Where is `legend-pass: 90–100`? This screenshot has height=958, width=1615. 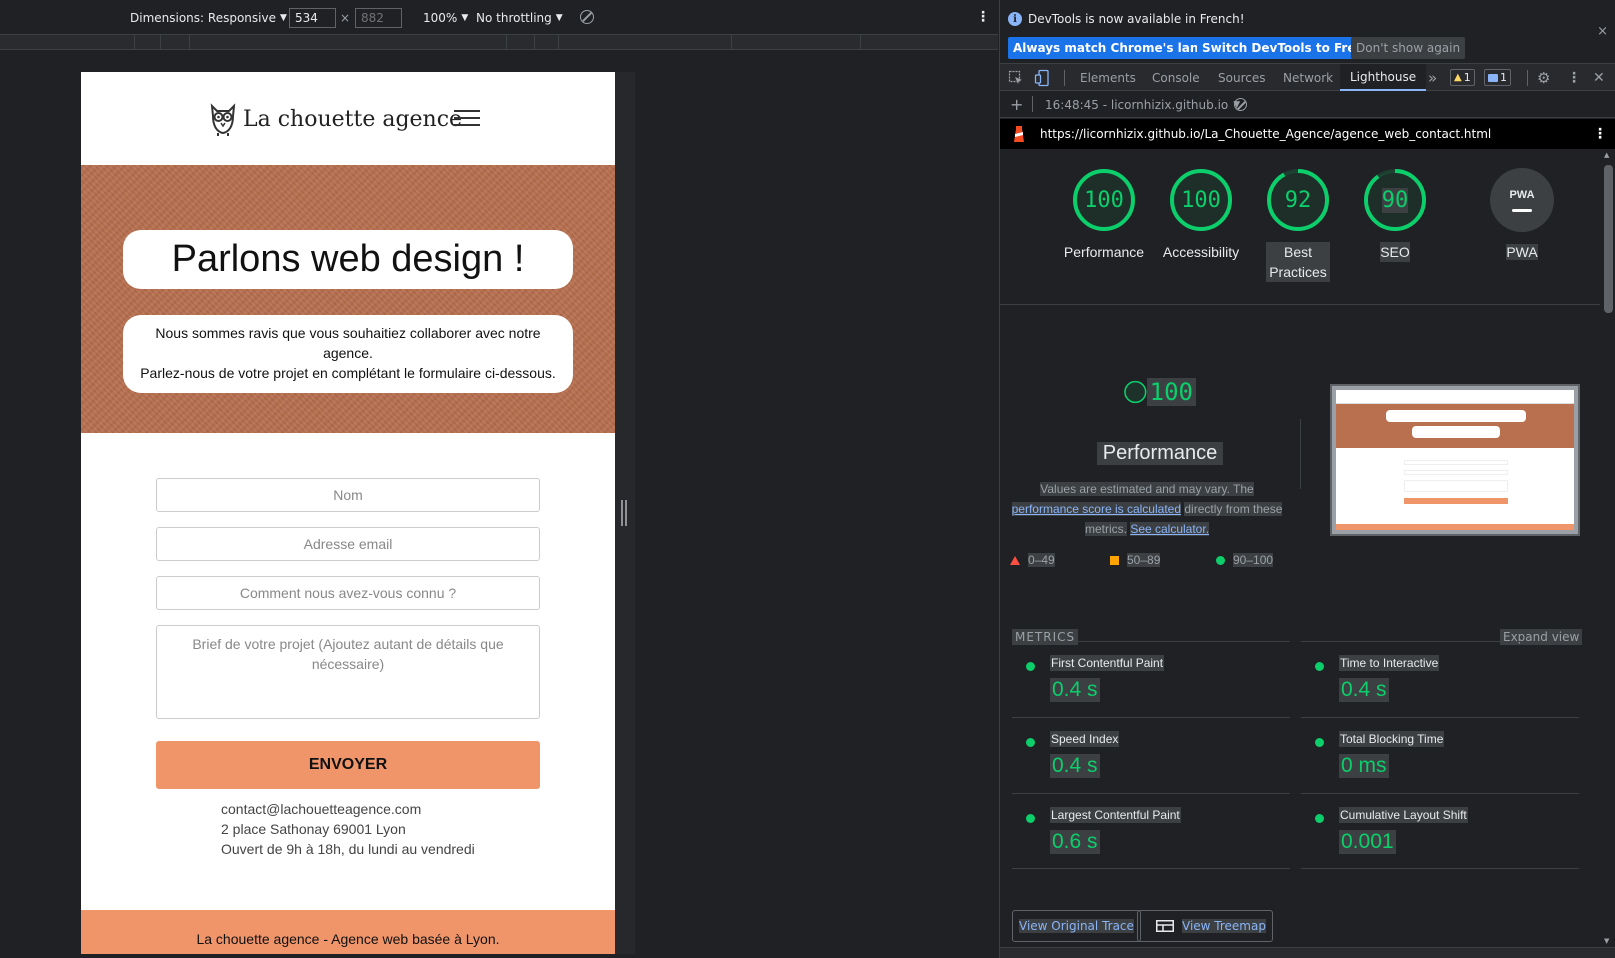 legend-pass: 90–100 is located at coordinates (1245, 560).